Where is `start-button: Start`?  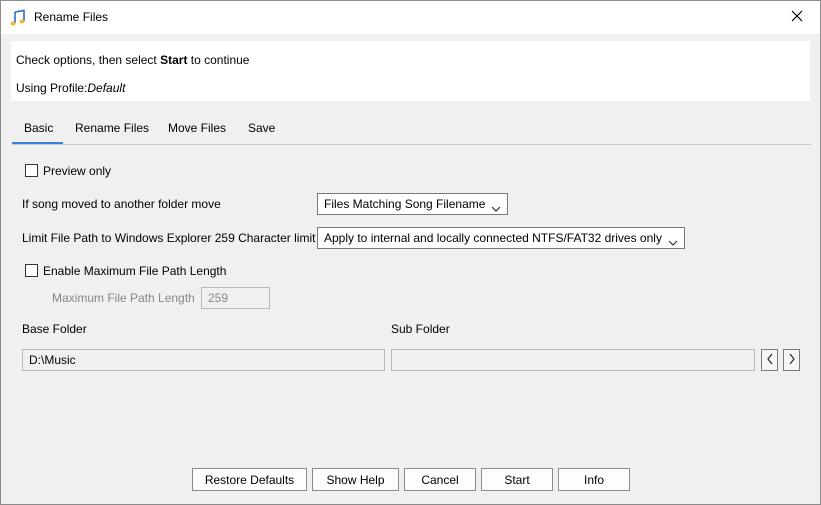
start-button: Start is located at coordinates (517, 479).